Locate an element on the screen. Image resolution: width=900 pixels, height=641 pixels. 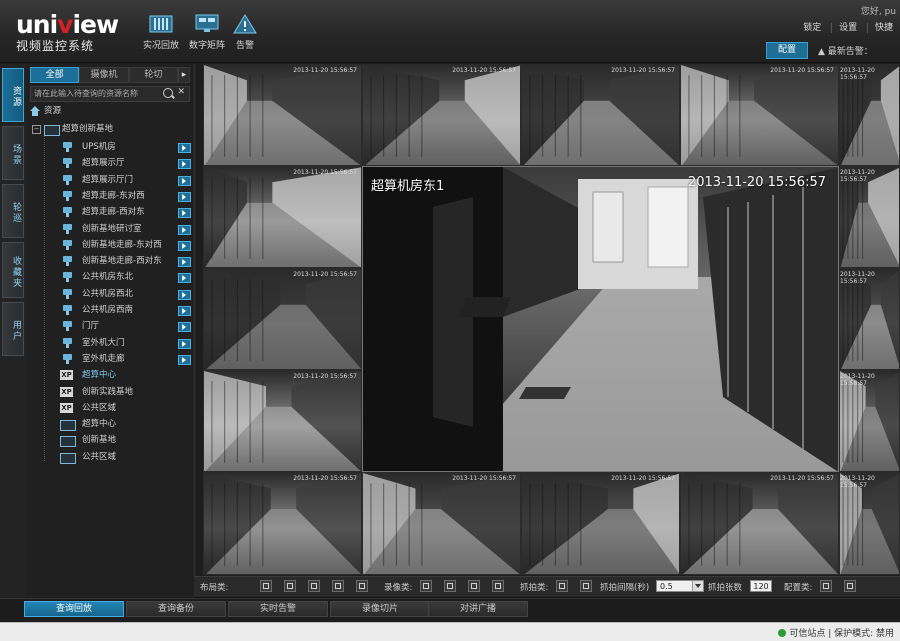
shortcut-link: 快捷 is located at coordinates (883, 28).